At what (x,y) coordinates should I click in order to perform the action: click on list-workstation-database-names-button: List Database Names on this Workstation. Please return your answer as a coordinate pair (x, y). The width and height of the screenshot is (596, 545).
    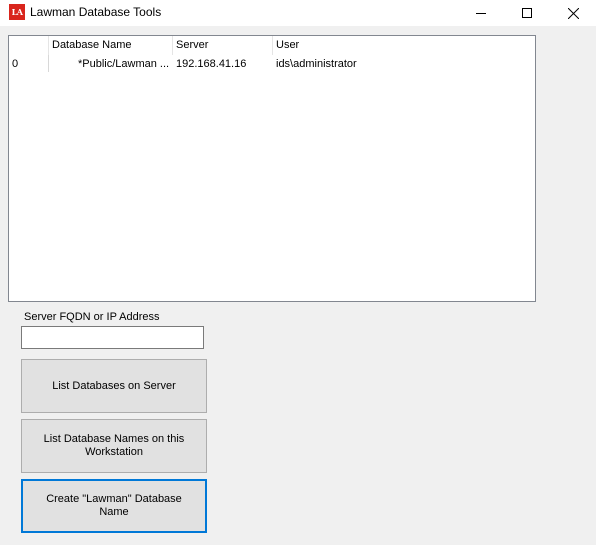
    Looking at the image, I should click on (114, 446).